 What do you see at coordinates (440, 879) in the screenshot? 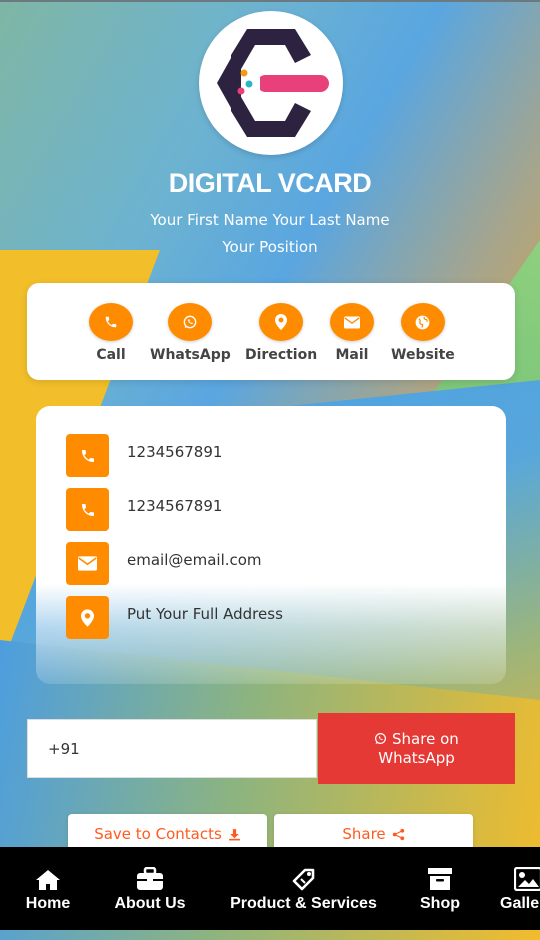
I see `archive-icon` at bounding box center [440, 879].